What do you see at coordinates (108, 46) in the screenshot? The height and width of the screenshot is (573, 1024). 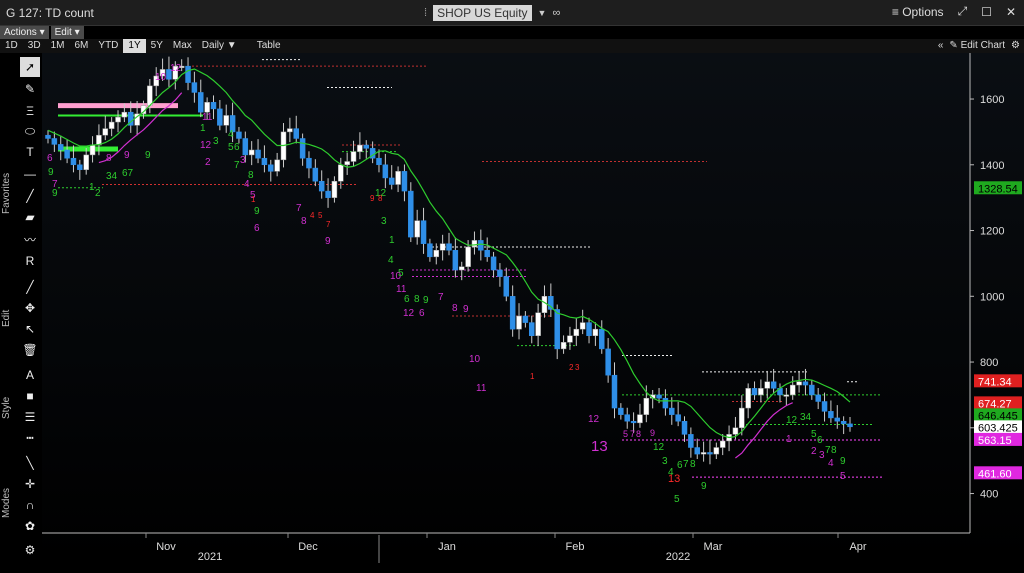 I see `range-ytd: YTD` at bounding box center [108, 46].